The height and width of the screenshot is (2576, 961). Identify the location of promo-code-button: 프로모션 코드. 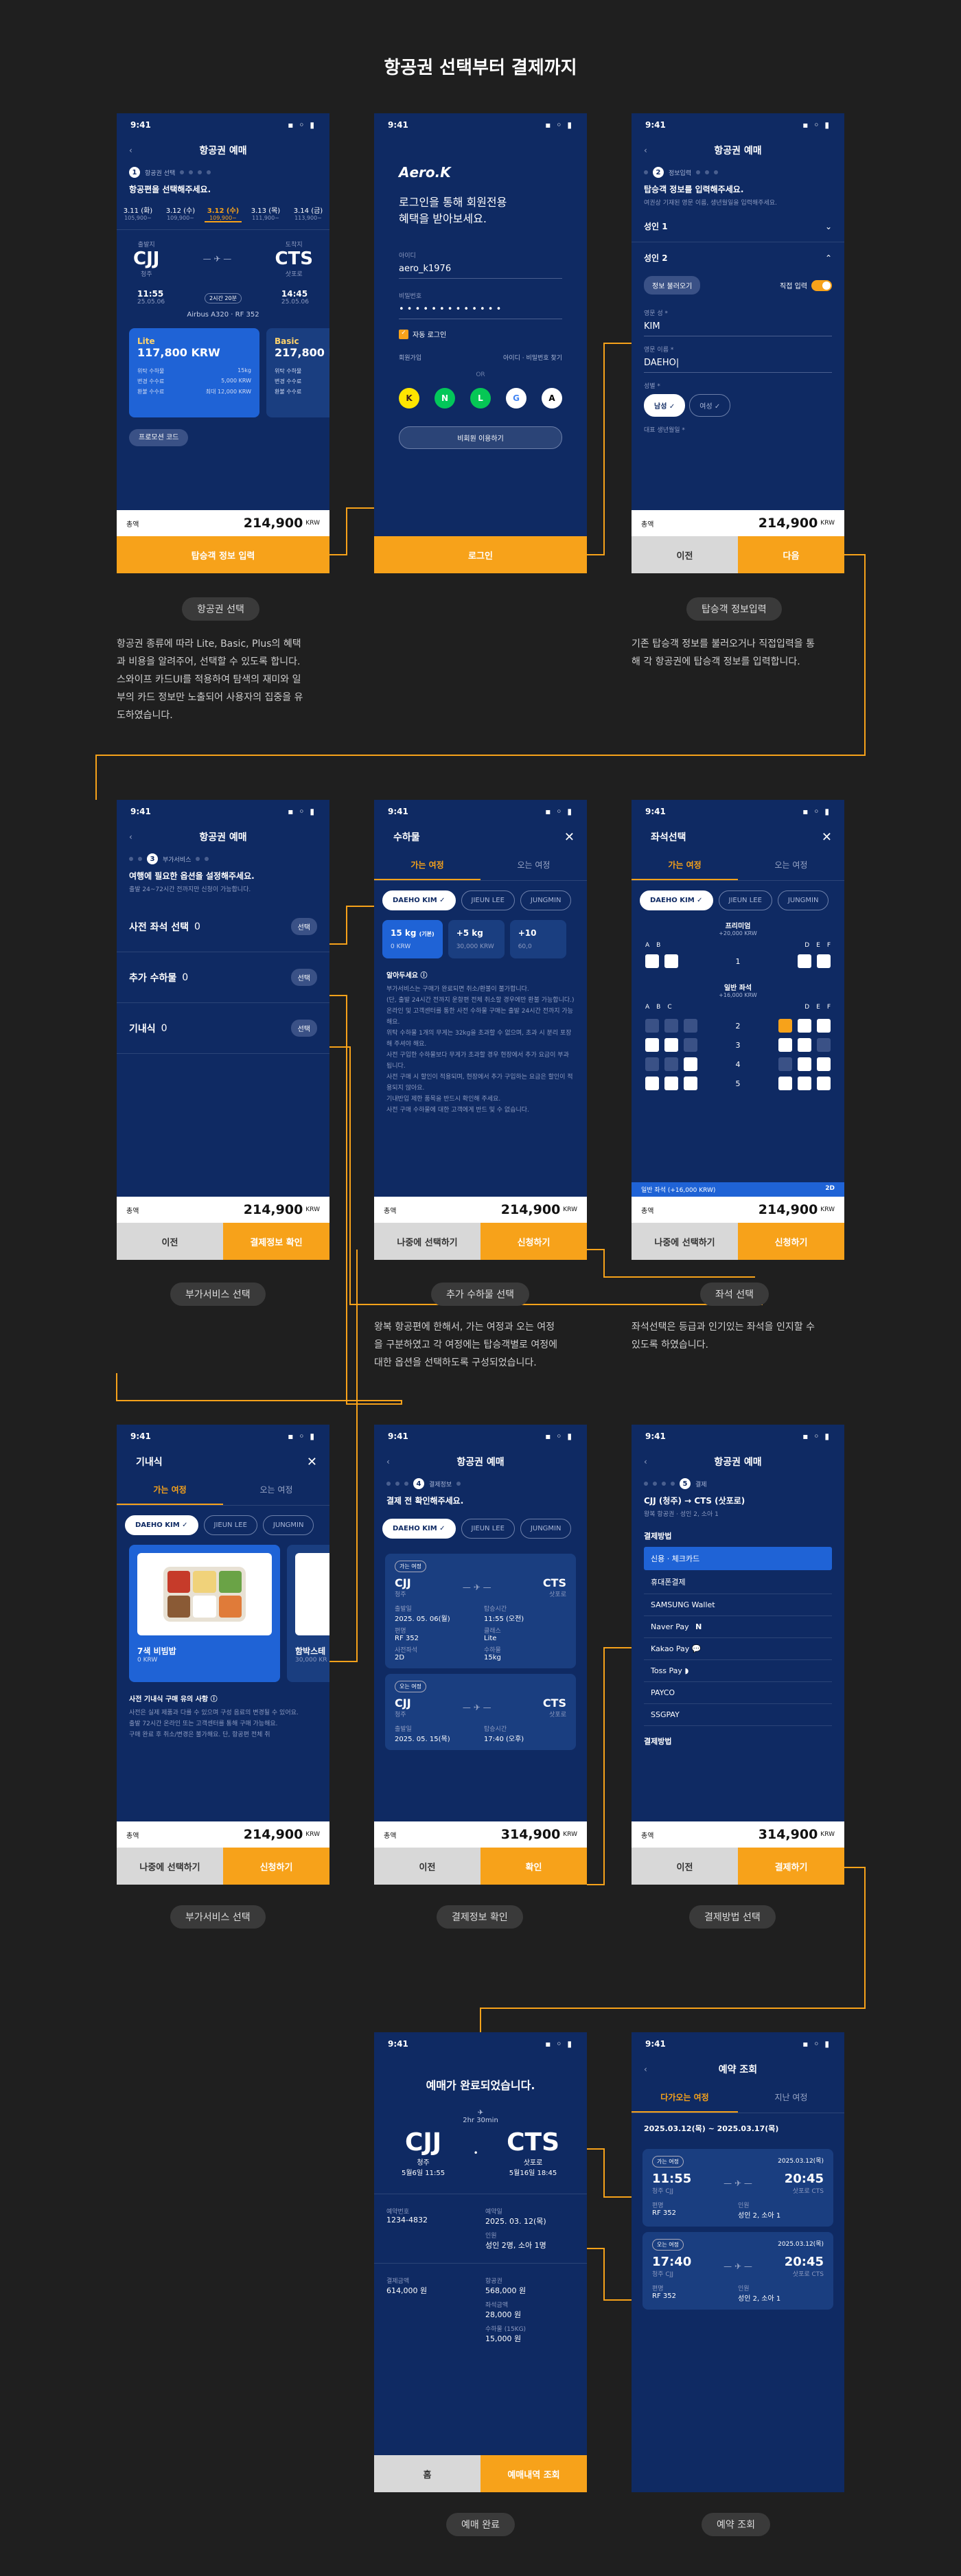
(159, 437).